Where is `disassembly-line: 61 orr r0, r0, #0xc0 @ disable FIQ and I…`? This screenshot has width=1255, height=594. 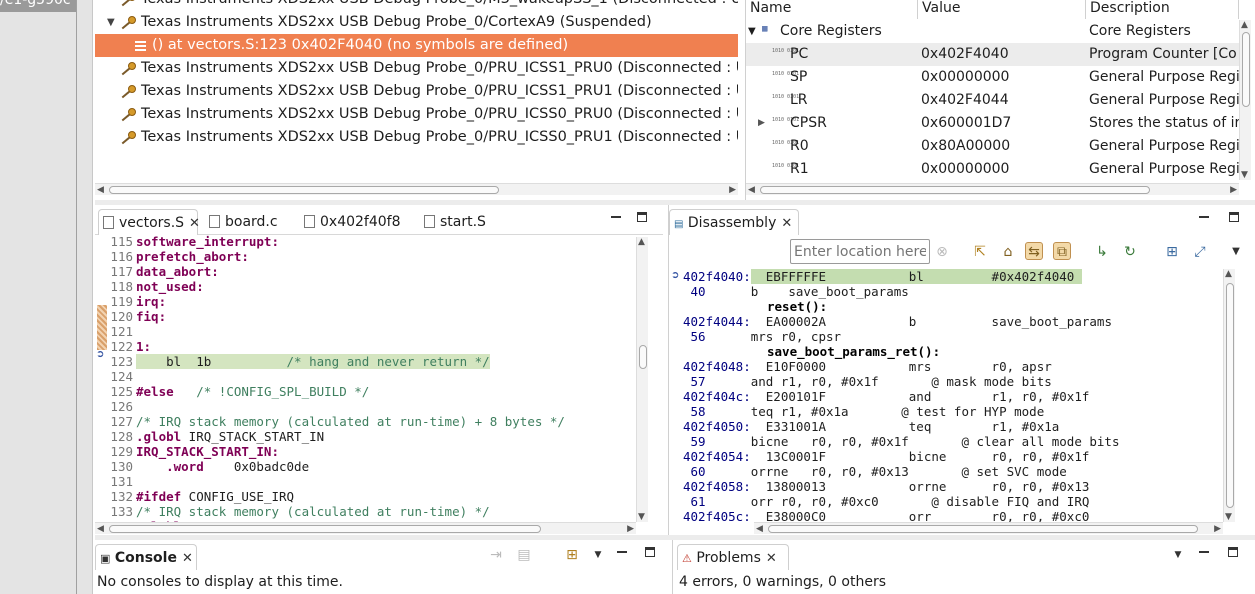 disassembly-line: 61 orr r0, r0, #0xc0 @ disable FIQ and I… is located at coordinates (886, 501).